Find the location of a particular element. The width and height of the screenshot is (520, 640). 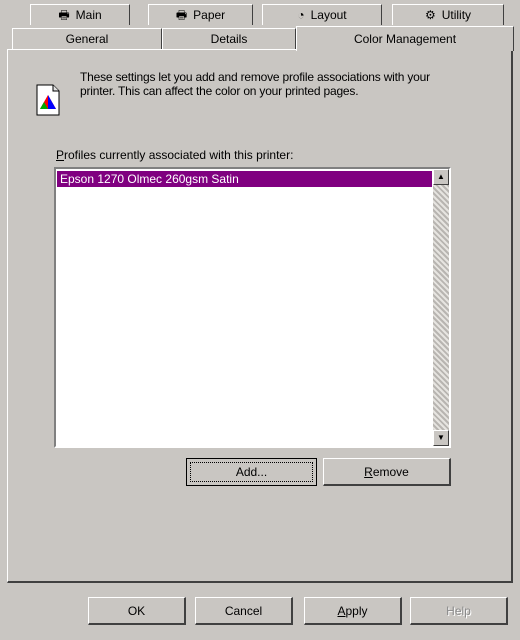

profiles-label-mnemonic: P is located at coordinates (60, 155).